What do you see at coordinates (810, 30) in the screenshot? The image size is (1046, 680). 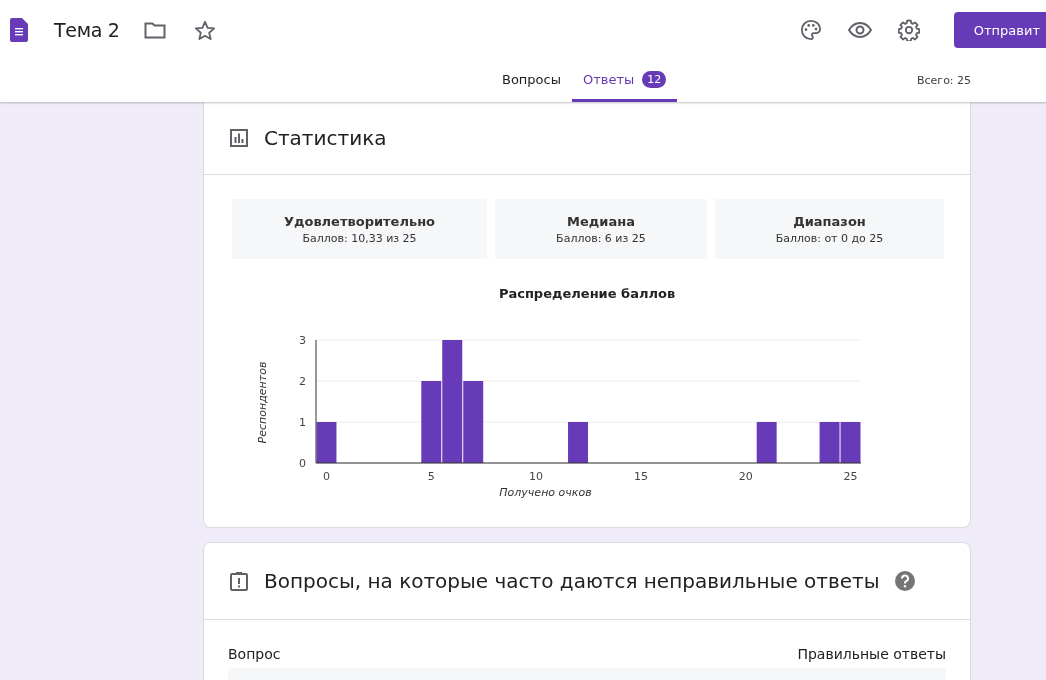 I see `palette-icon` at bounding box center [810, 30].